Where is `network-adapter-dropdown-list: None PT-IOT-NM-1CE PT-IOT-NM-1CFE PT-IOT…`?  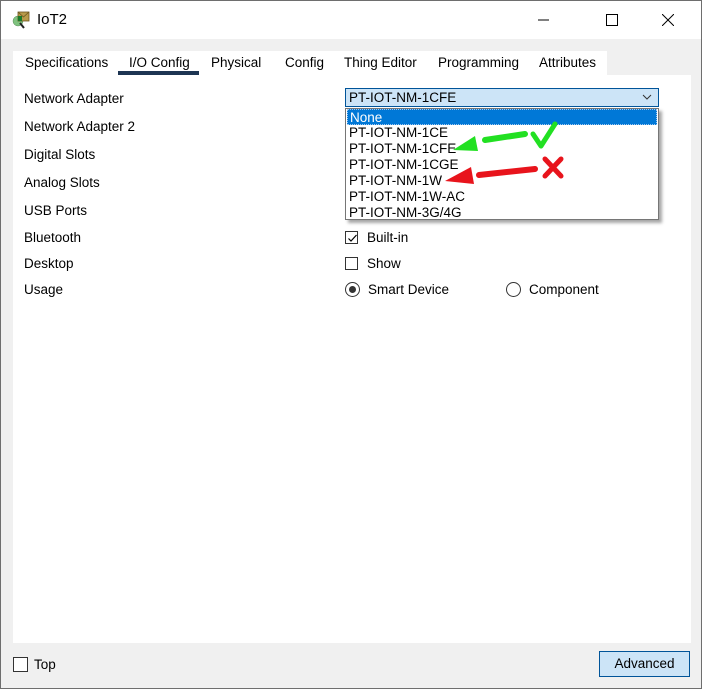 network-adapter-dropdown-list: None PT-IOT-NM-1CE PT-IOT-NM-1CFE PT-IOT… is located at coordinates (502, 164).